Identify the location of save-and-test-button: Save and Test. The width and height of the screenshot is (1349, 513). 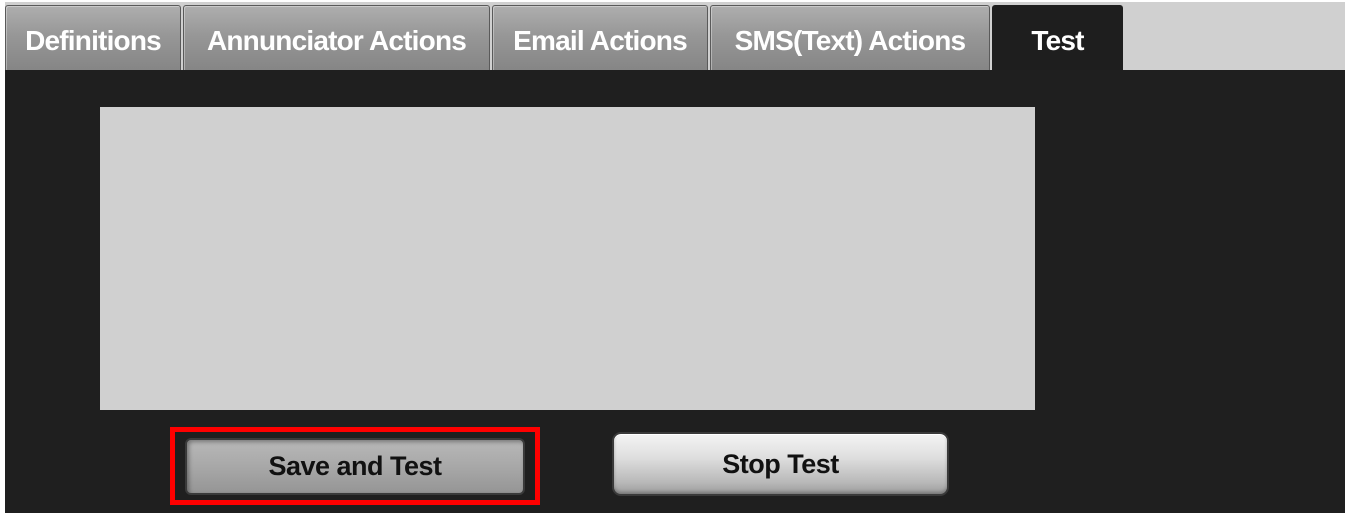
(355, 466).